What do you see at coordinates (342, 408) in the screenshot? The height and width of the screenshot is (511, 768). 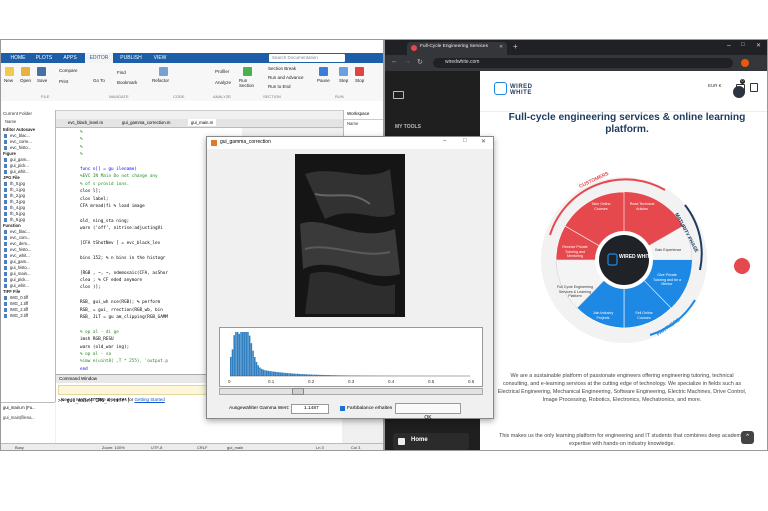 I see `color-balance-checkbox` at bounding box center [342, 408].